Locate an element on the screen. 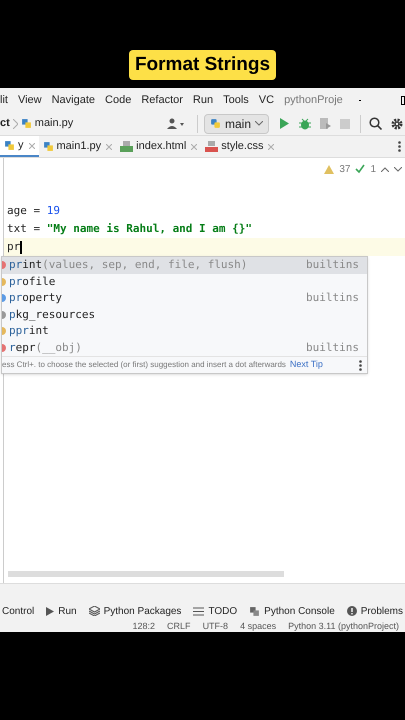  project-name: pythonProje is located at coordinates (313, 100).